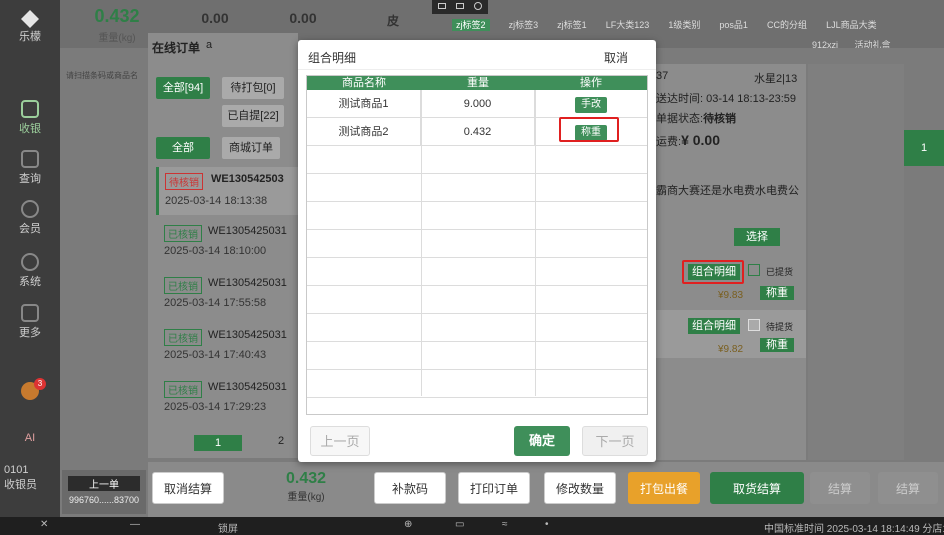 The image size is (944, 535). I want to click on category-tab: zj标签3, so click(524, 25).